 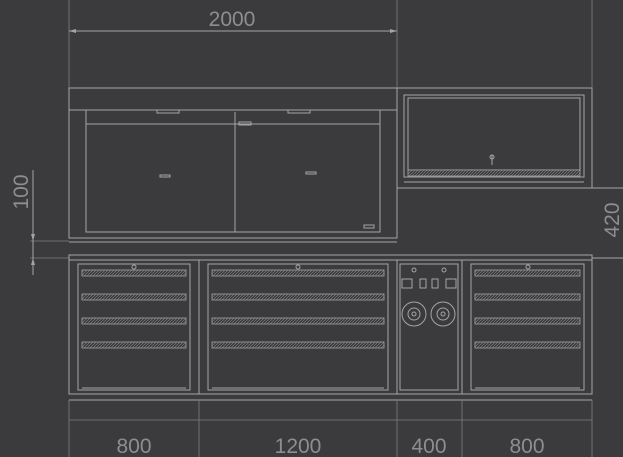 What do you see at coordinates (612, 219) in the screenshot?
I see `dimension-label-420: 420` at bounding box center [612, 219].